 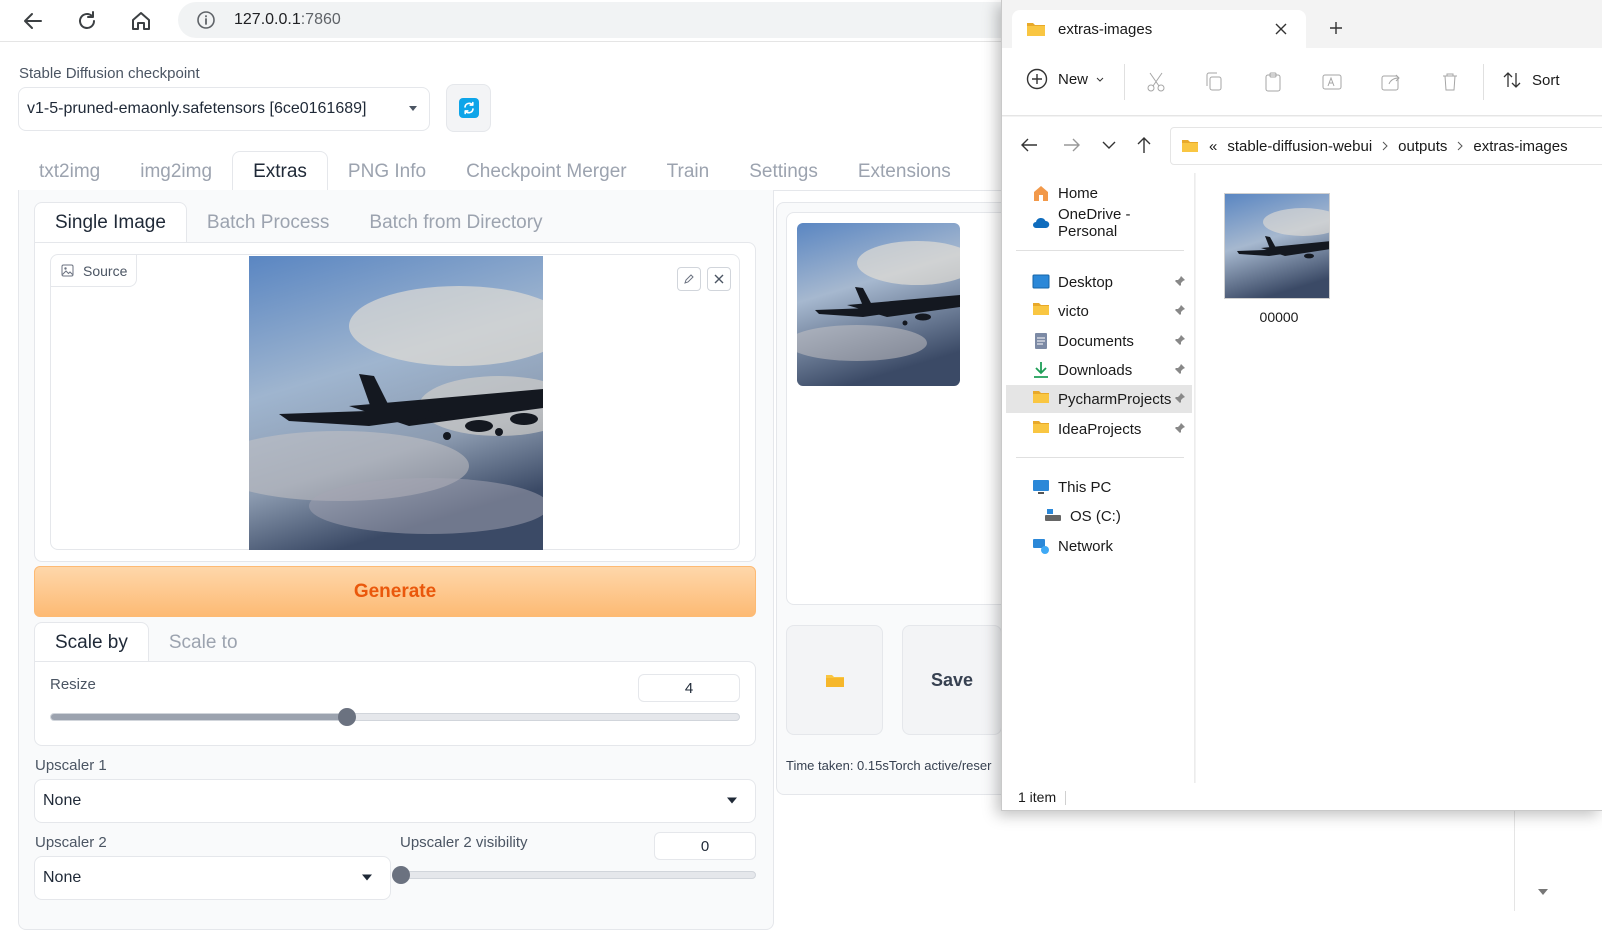 What do you see at coordinates (688, 172) in the screenshot?
I see `tab-train: Train` at bounding box center [688, 172].